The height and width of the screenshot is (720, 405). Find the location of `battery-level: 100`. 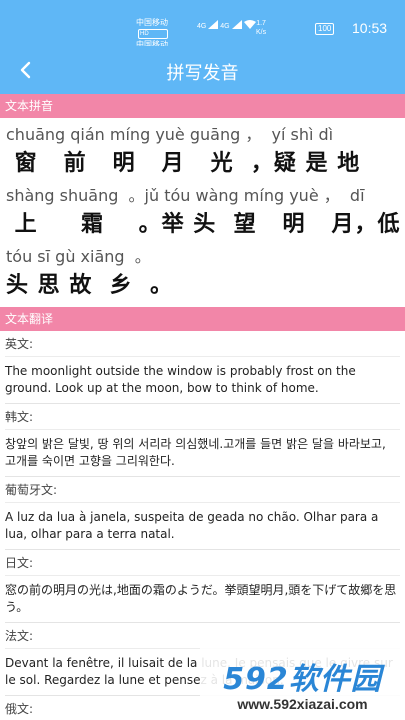

battery-level: 100 is located at coordinates (325, 28).